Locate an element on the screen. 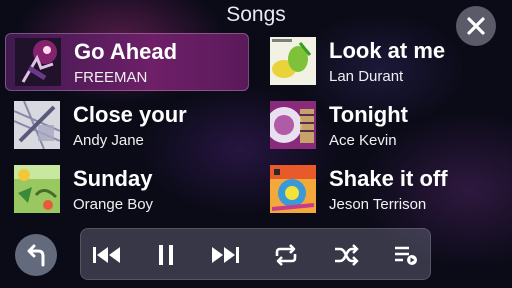  previous-button is located at coordinates (107, 255).